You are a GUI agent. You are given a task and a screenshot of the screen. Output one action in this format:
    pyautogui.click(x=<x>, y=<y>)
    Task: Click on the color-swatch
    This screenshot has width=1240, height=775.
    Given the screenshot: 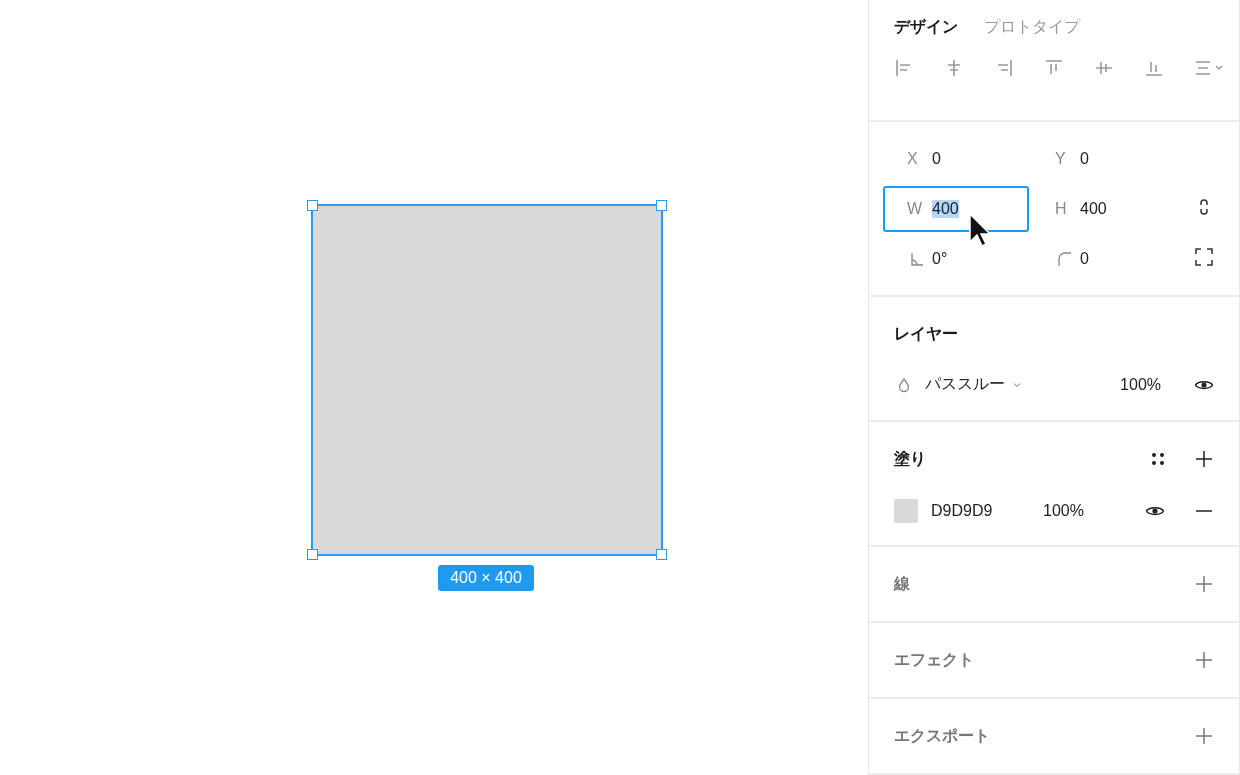 What is the action you would take?
    pyautogui.click(x=906, y=511)
    